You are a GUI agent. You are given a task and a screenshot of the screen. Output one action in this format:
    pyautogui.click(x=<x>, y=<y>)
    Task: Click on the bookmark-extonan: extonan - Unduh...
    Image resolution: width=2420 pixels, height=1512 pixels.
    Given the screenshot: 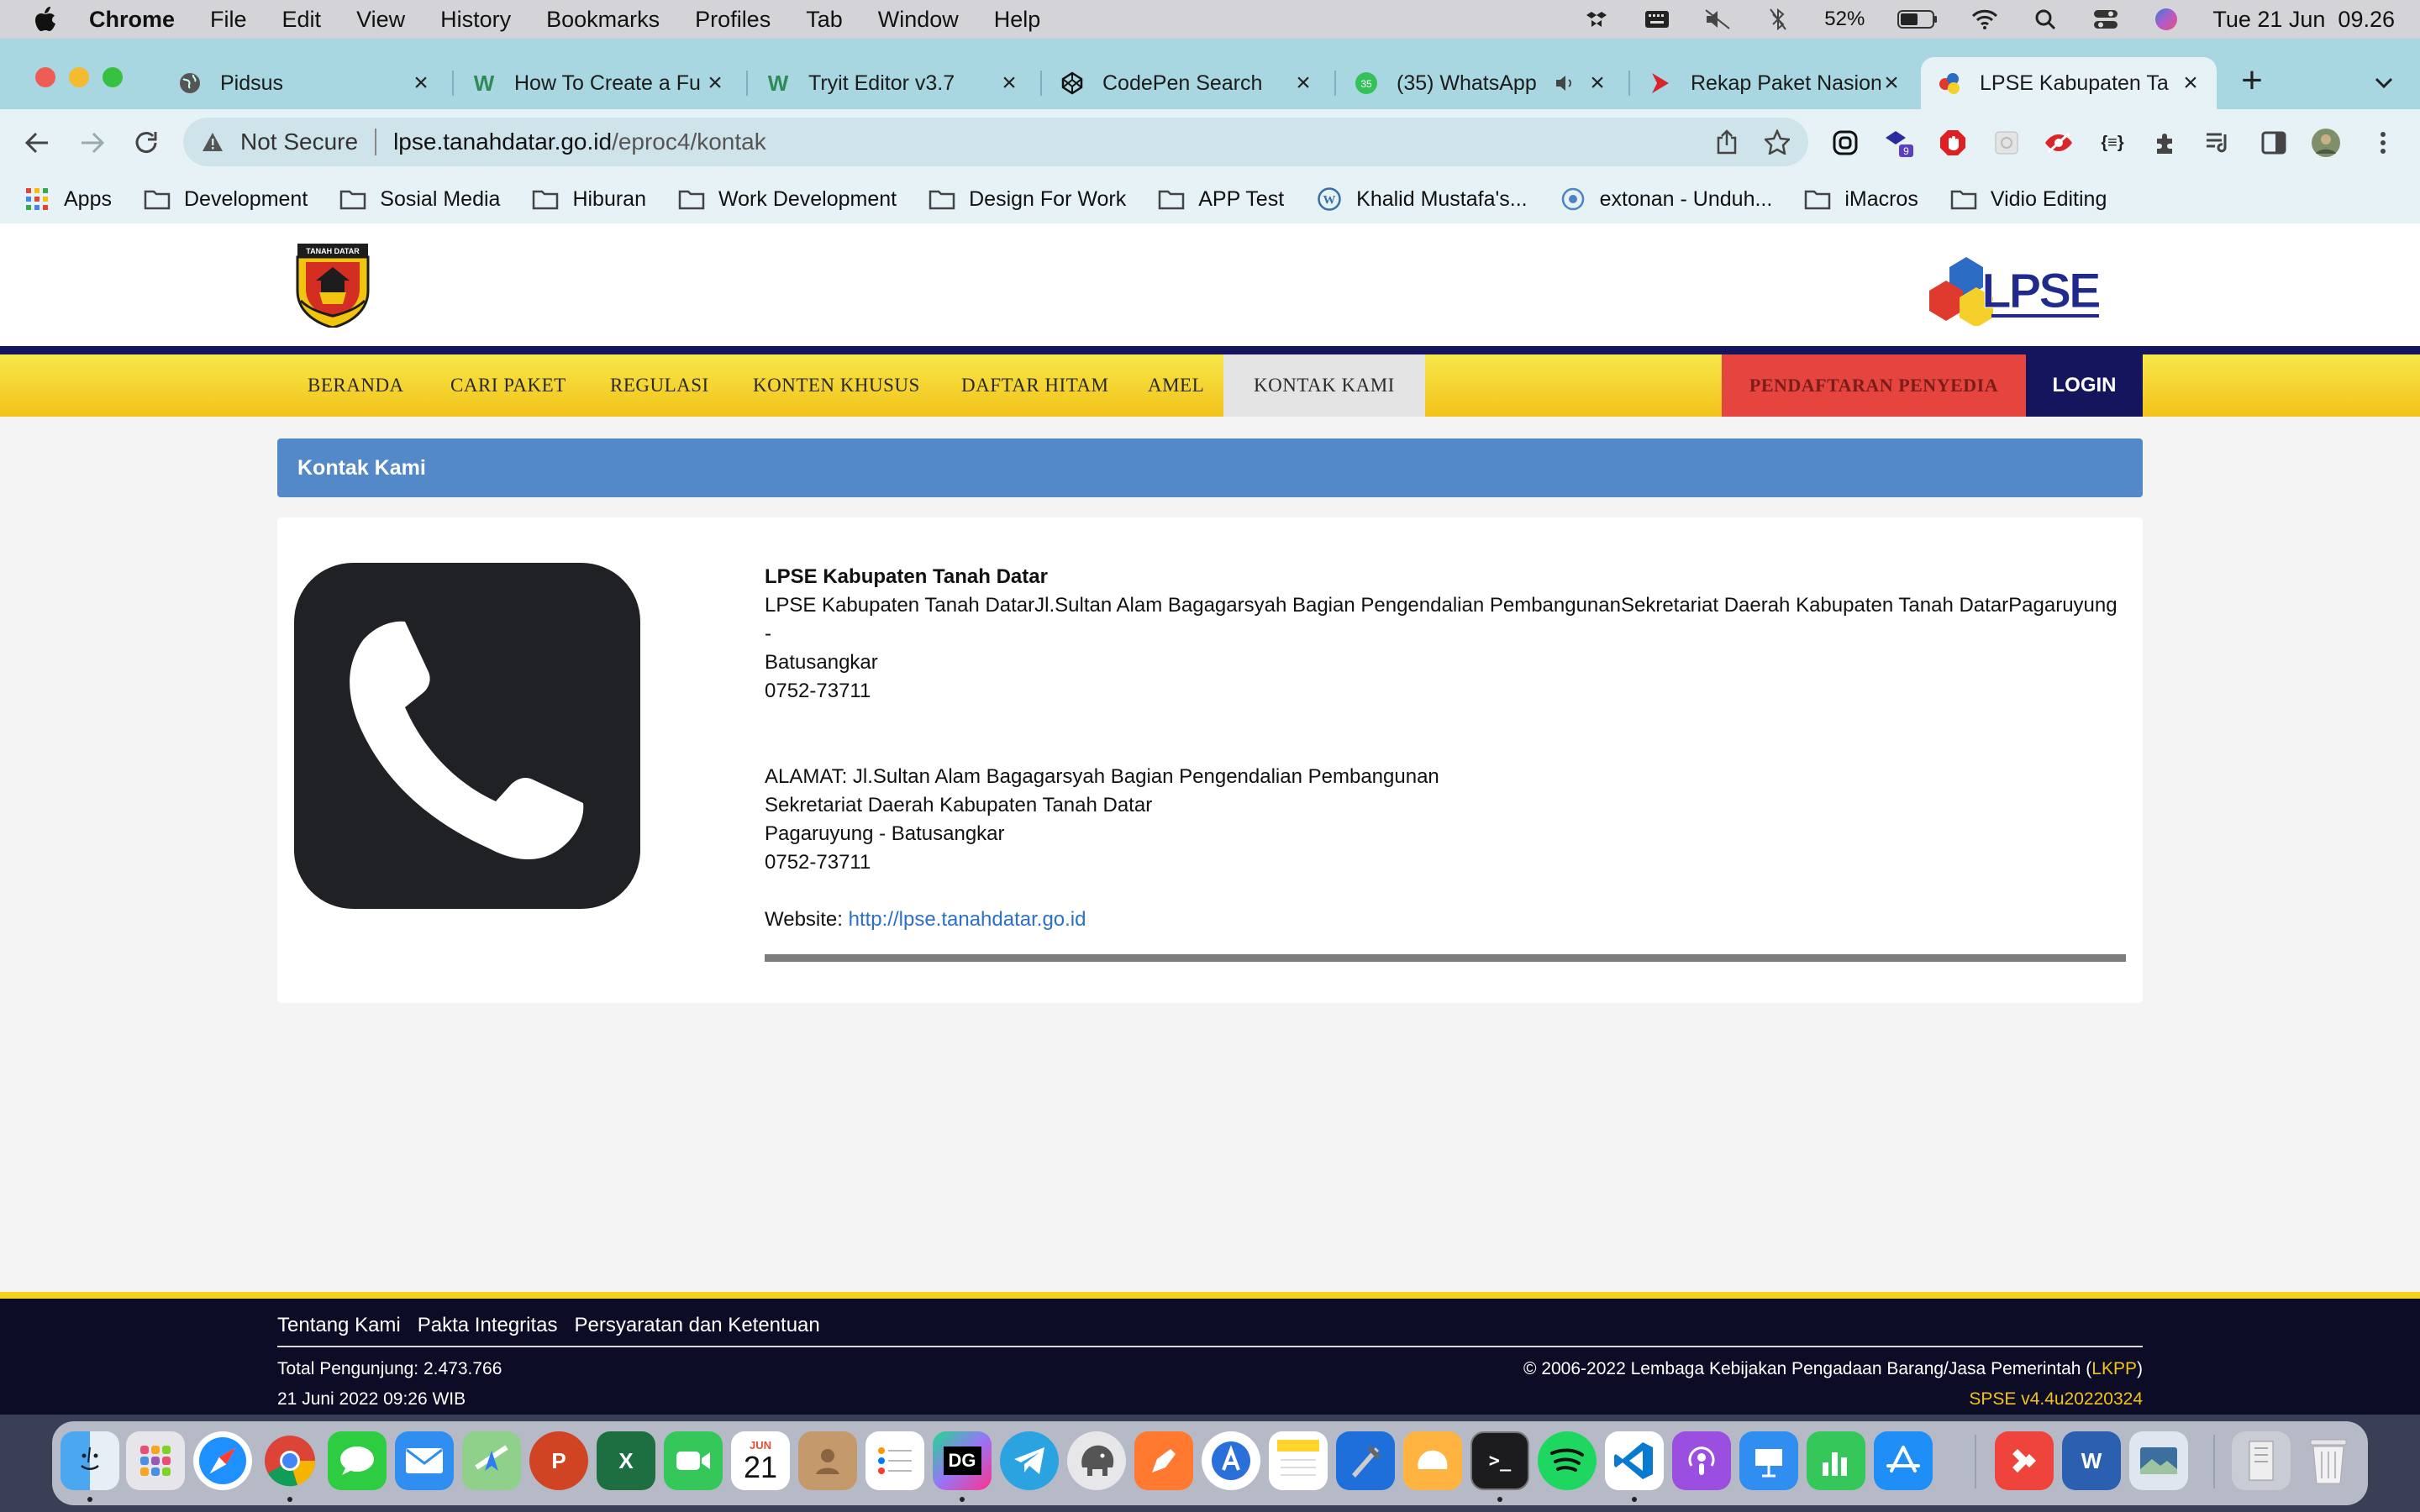 What is the action you would take?
    pyautogui.click(x=1666, y=199)
    